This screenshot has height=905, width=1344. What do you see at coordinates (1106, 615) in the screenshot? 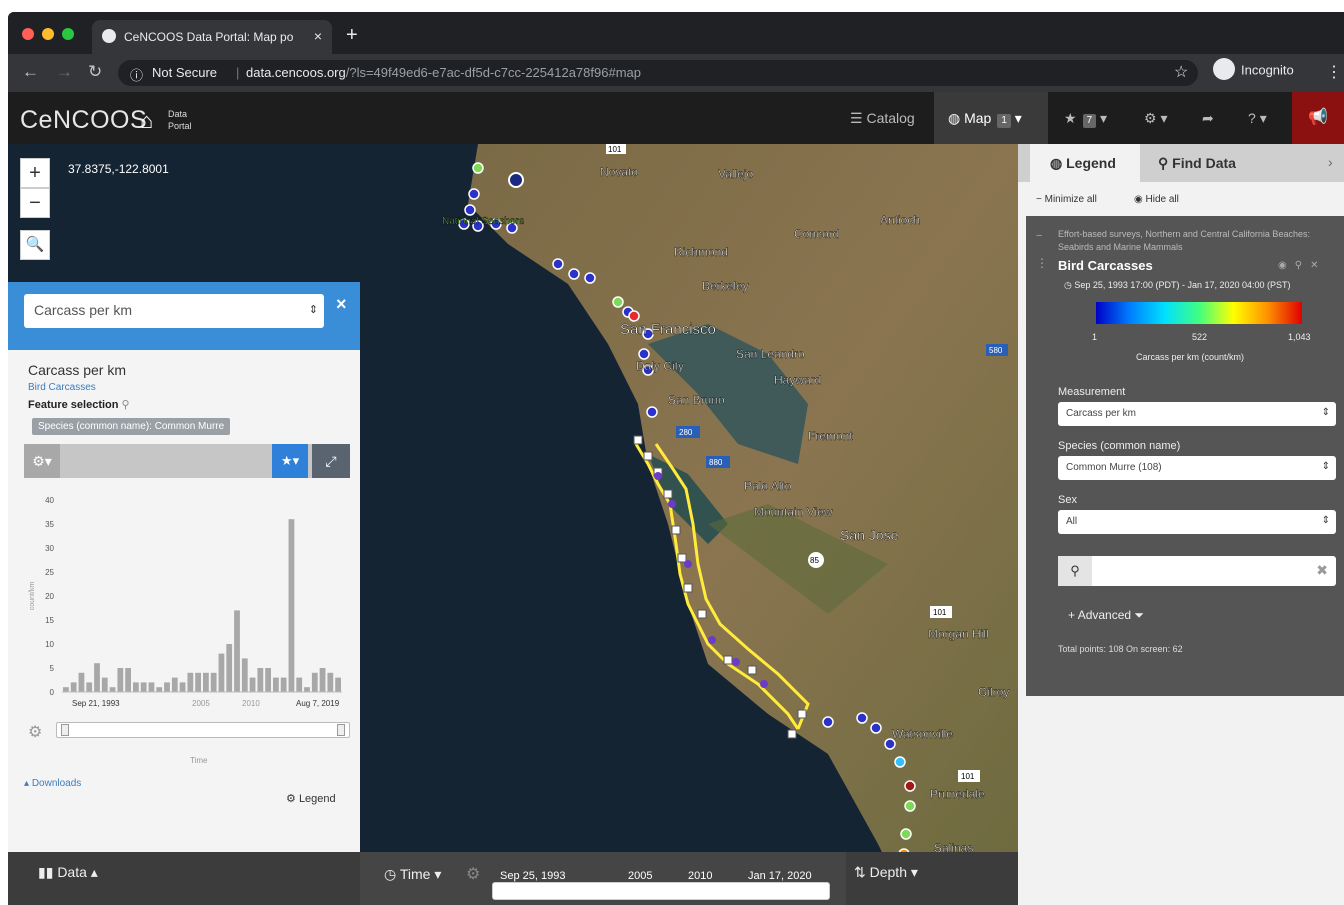
I see `advanced-filter-button: + Advanced ⏷` at bounding box center [1106, 615].